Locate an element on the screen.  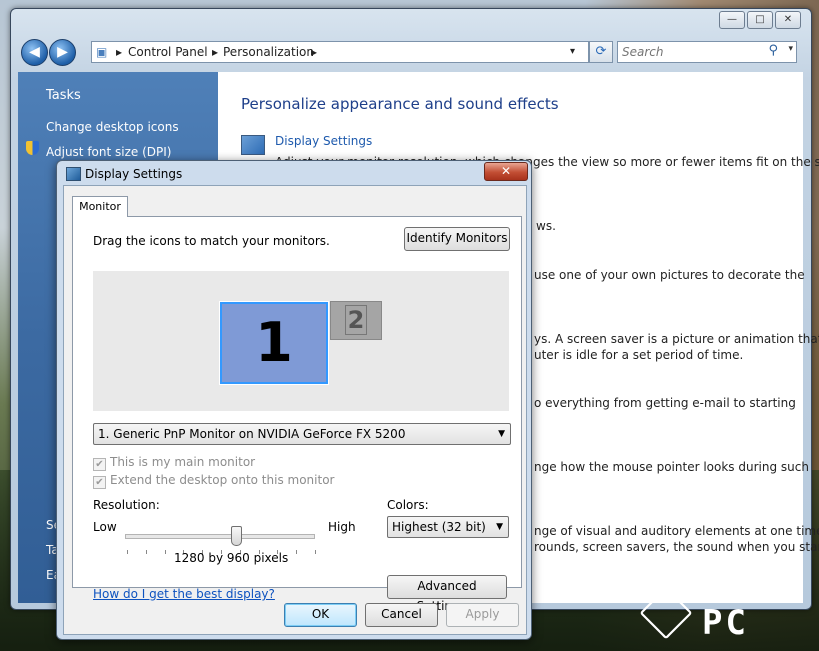
dialog-title: Display Settings is located at coordinates (134, 174).